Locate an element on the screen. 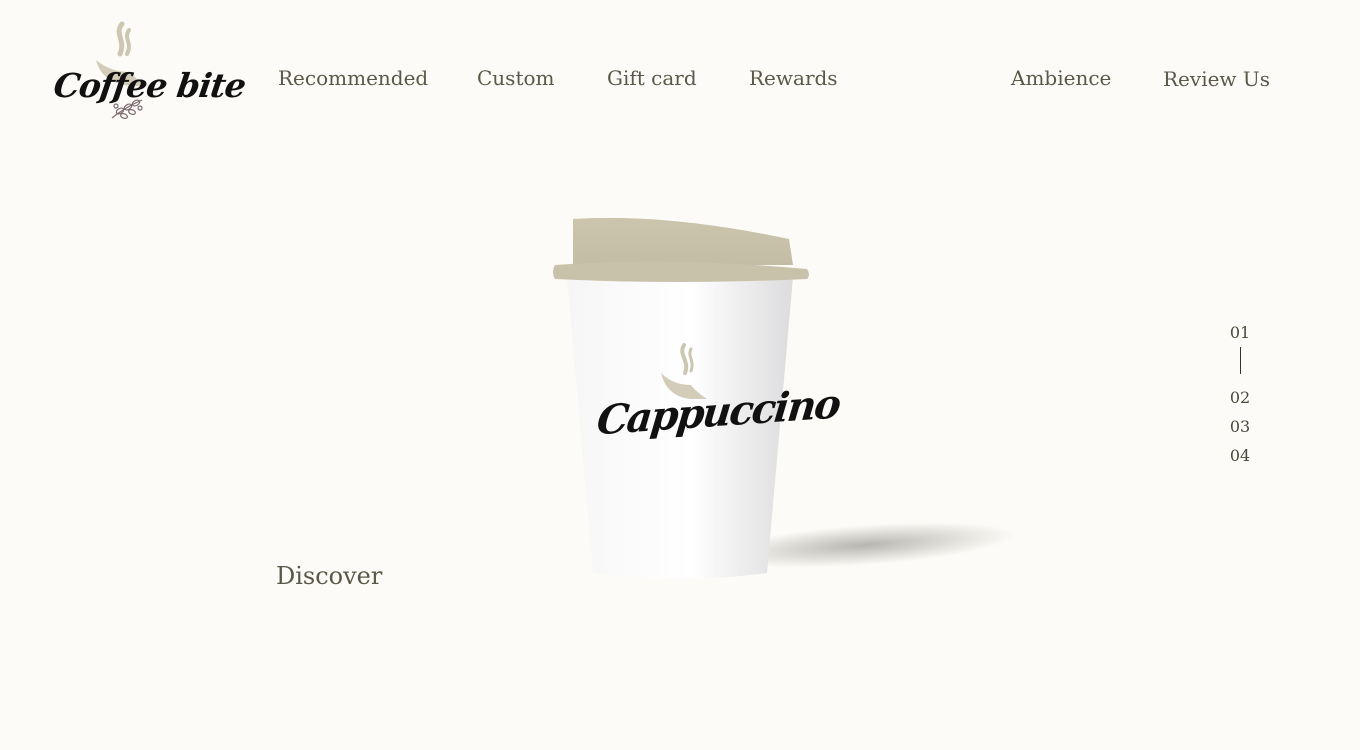  brand-logo: Coffee bite is located at coordinates (149, 75).